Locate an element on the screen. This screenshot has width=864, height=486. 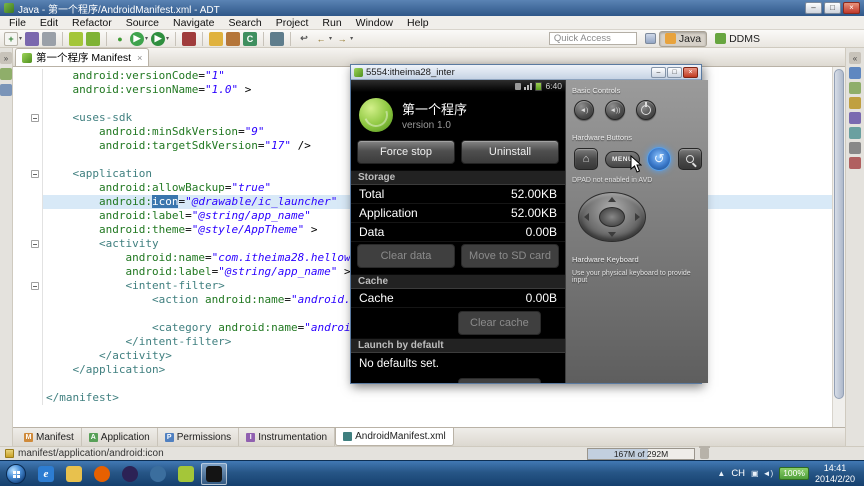
volume-down-button: ◄) is located at coordinates (584, 110).